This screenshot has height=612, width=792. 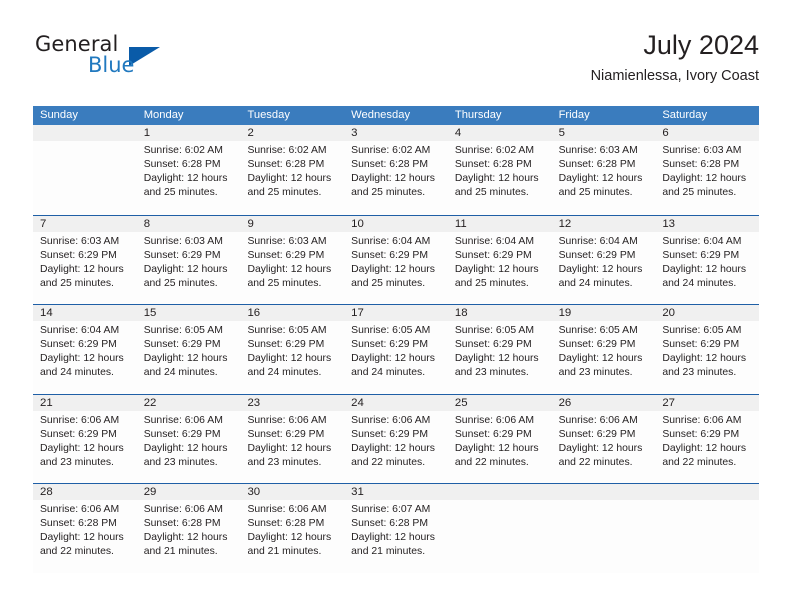 What do you see at coordinates (574, 115) in the screenshot?
I see `dow-header-friday: Friday` at bounding box center [574, 115].